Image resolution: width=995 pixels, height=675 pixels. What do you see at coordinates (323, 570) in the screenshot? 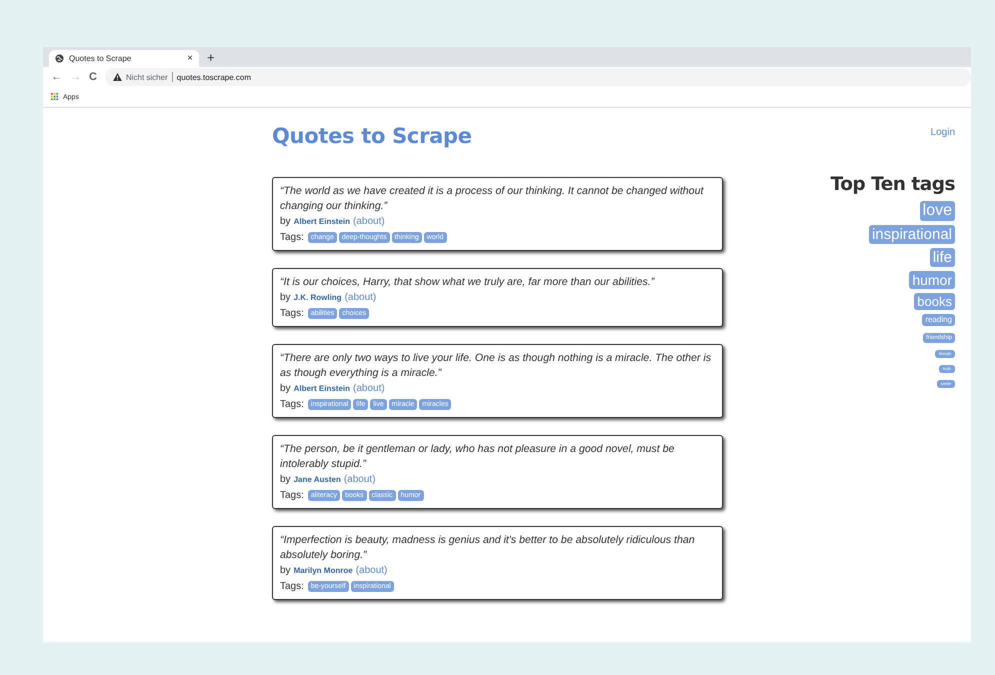
I see `author-name: Marilyn Monroe` at bounding box center [323, 570].